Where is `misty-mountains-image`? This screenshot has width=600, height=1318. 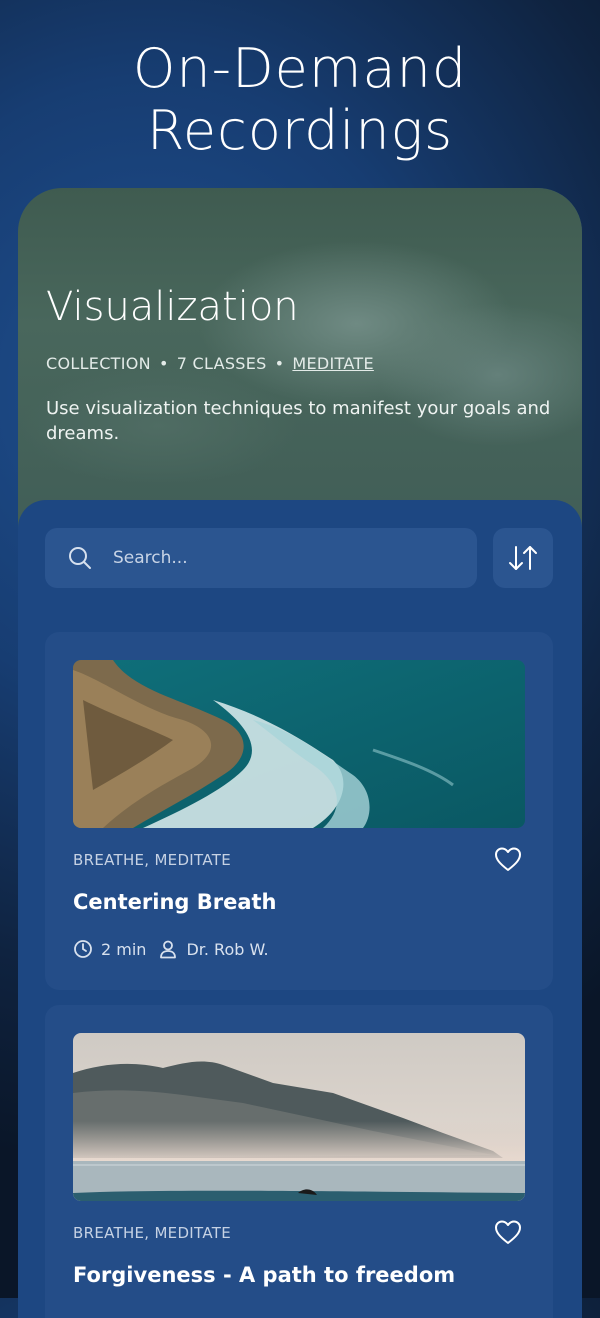 misty-mountains-image is located at coordinates (299, 1117).